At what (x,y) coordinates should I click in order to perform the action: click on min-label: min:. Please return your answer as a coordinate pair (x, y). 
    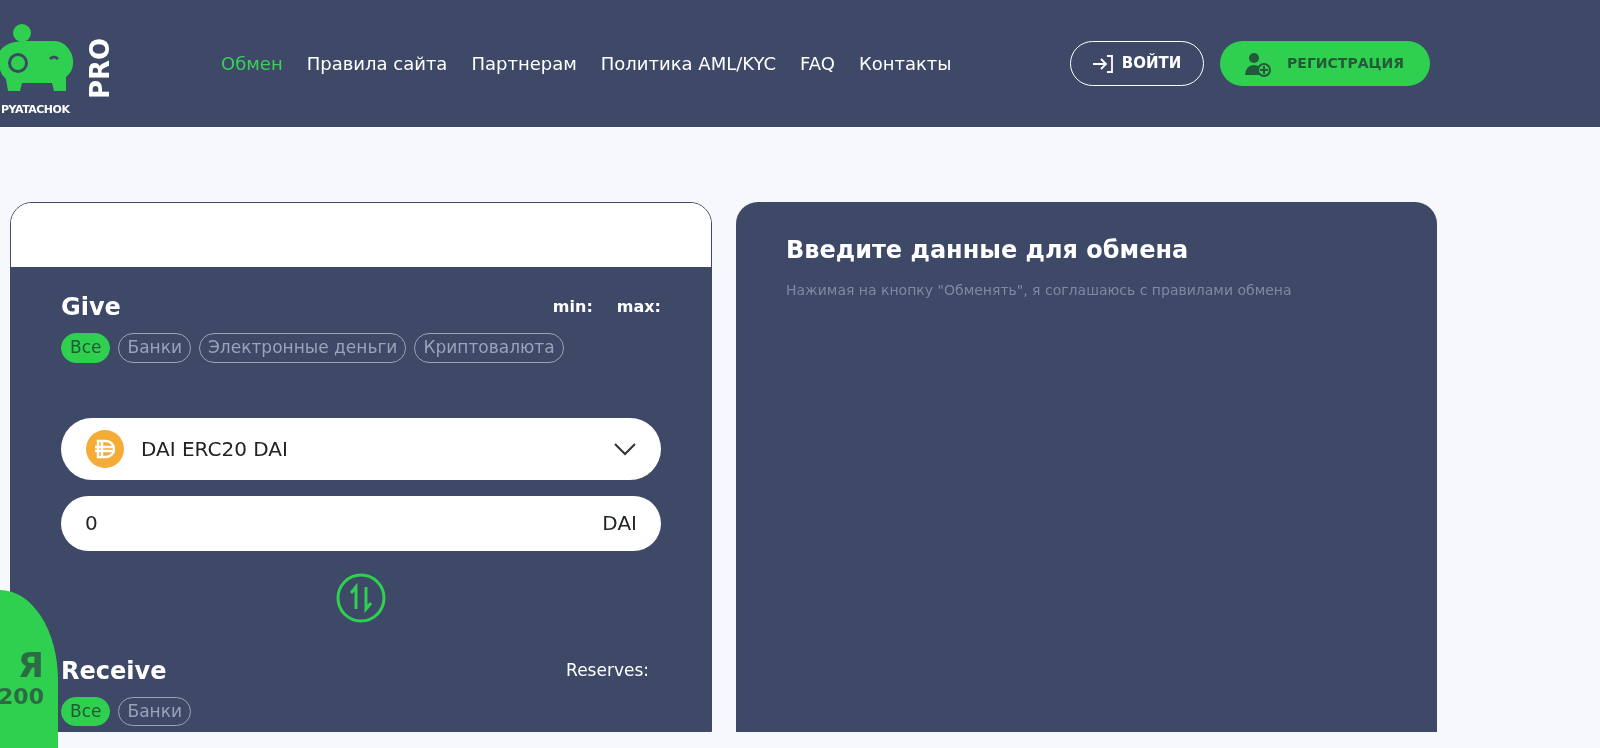
    Looking at the image, I should click on (572, 307).